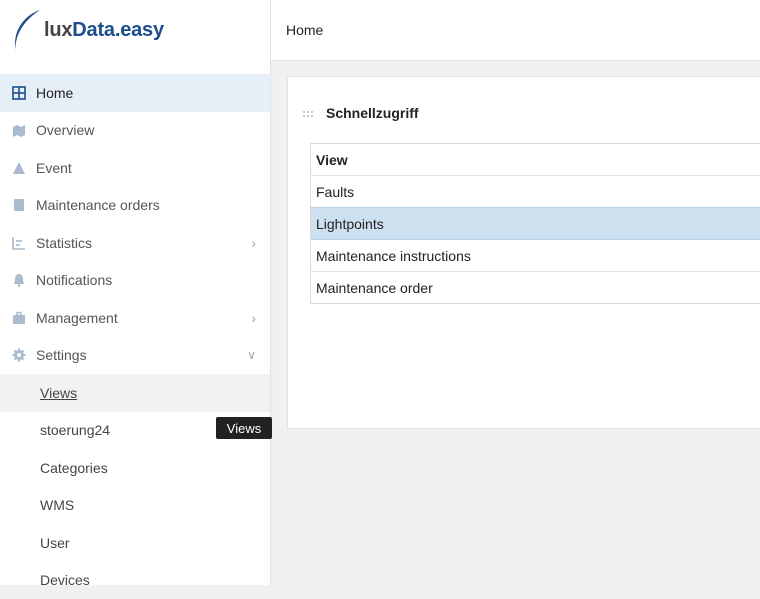 The width and height of the screenshot is (760, 599). Describe the element at coordinates (118, 30) in the screenshot. I see `logo-suffix: Data.easy` at that location.